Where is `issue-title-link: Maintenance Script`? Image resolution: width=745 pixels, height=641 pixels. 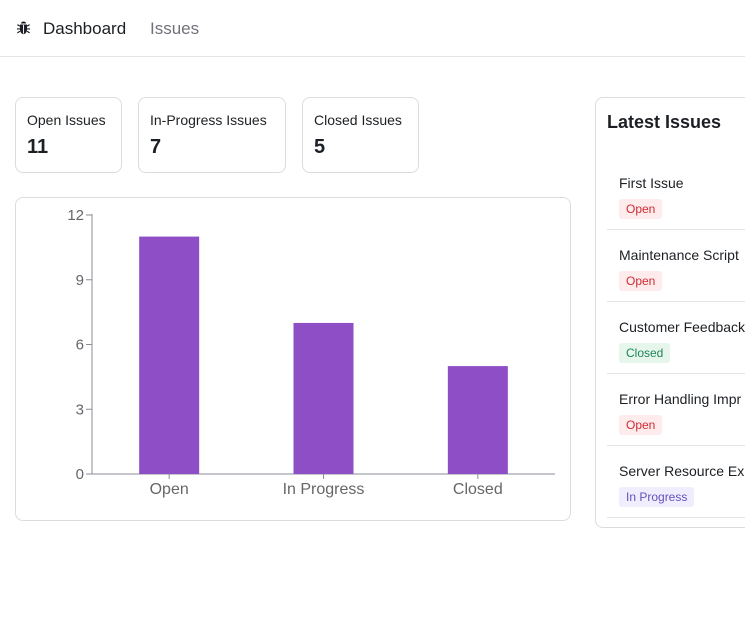
issue-title-link: Maintenance Script is located at coordinates (679, 255).